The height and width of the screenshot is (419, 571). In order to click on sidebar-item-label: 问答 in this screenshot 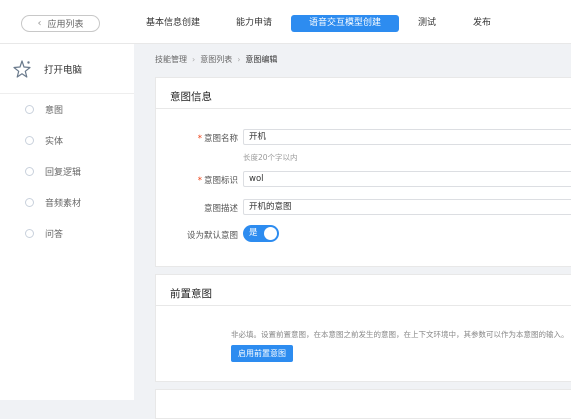, I will do `click(54, 235)`.